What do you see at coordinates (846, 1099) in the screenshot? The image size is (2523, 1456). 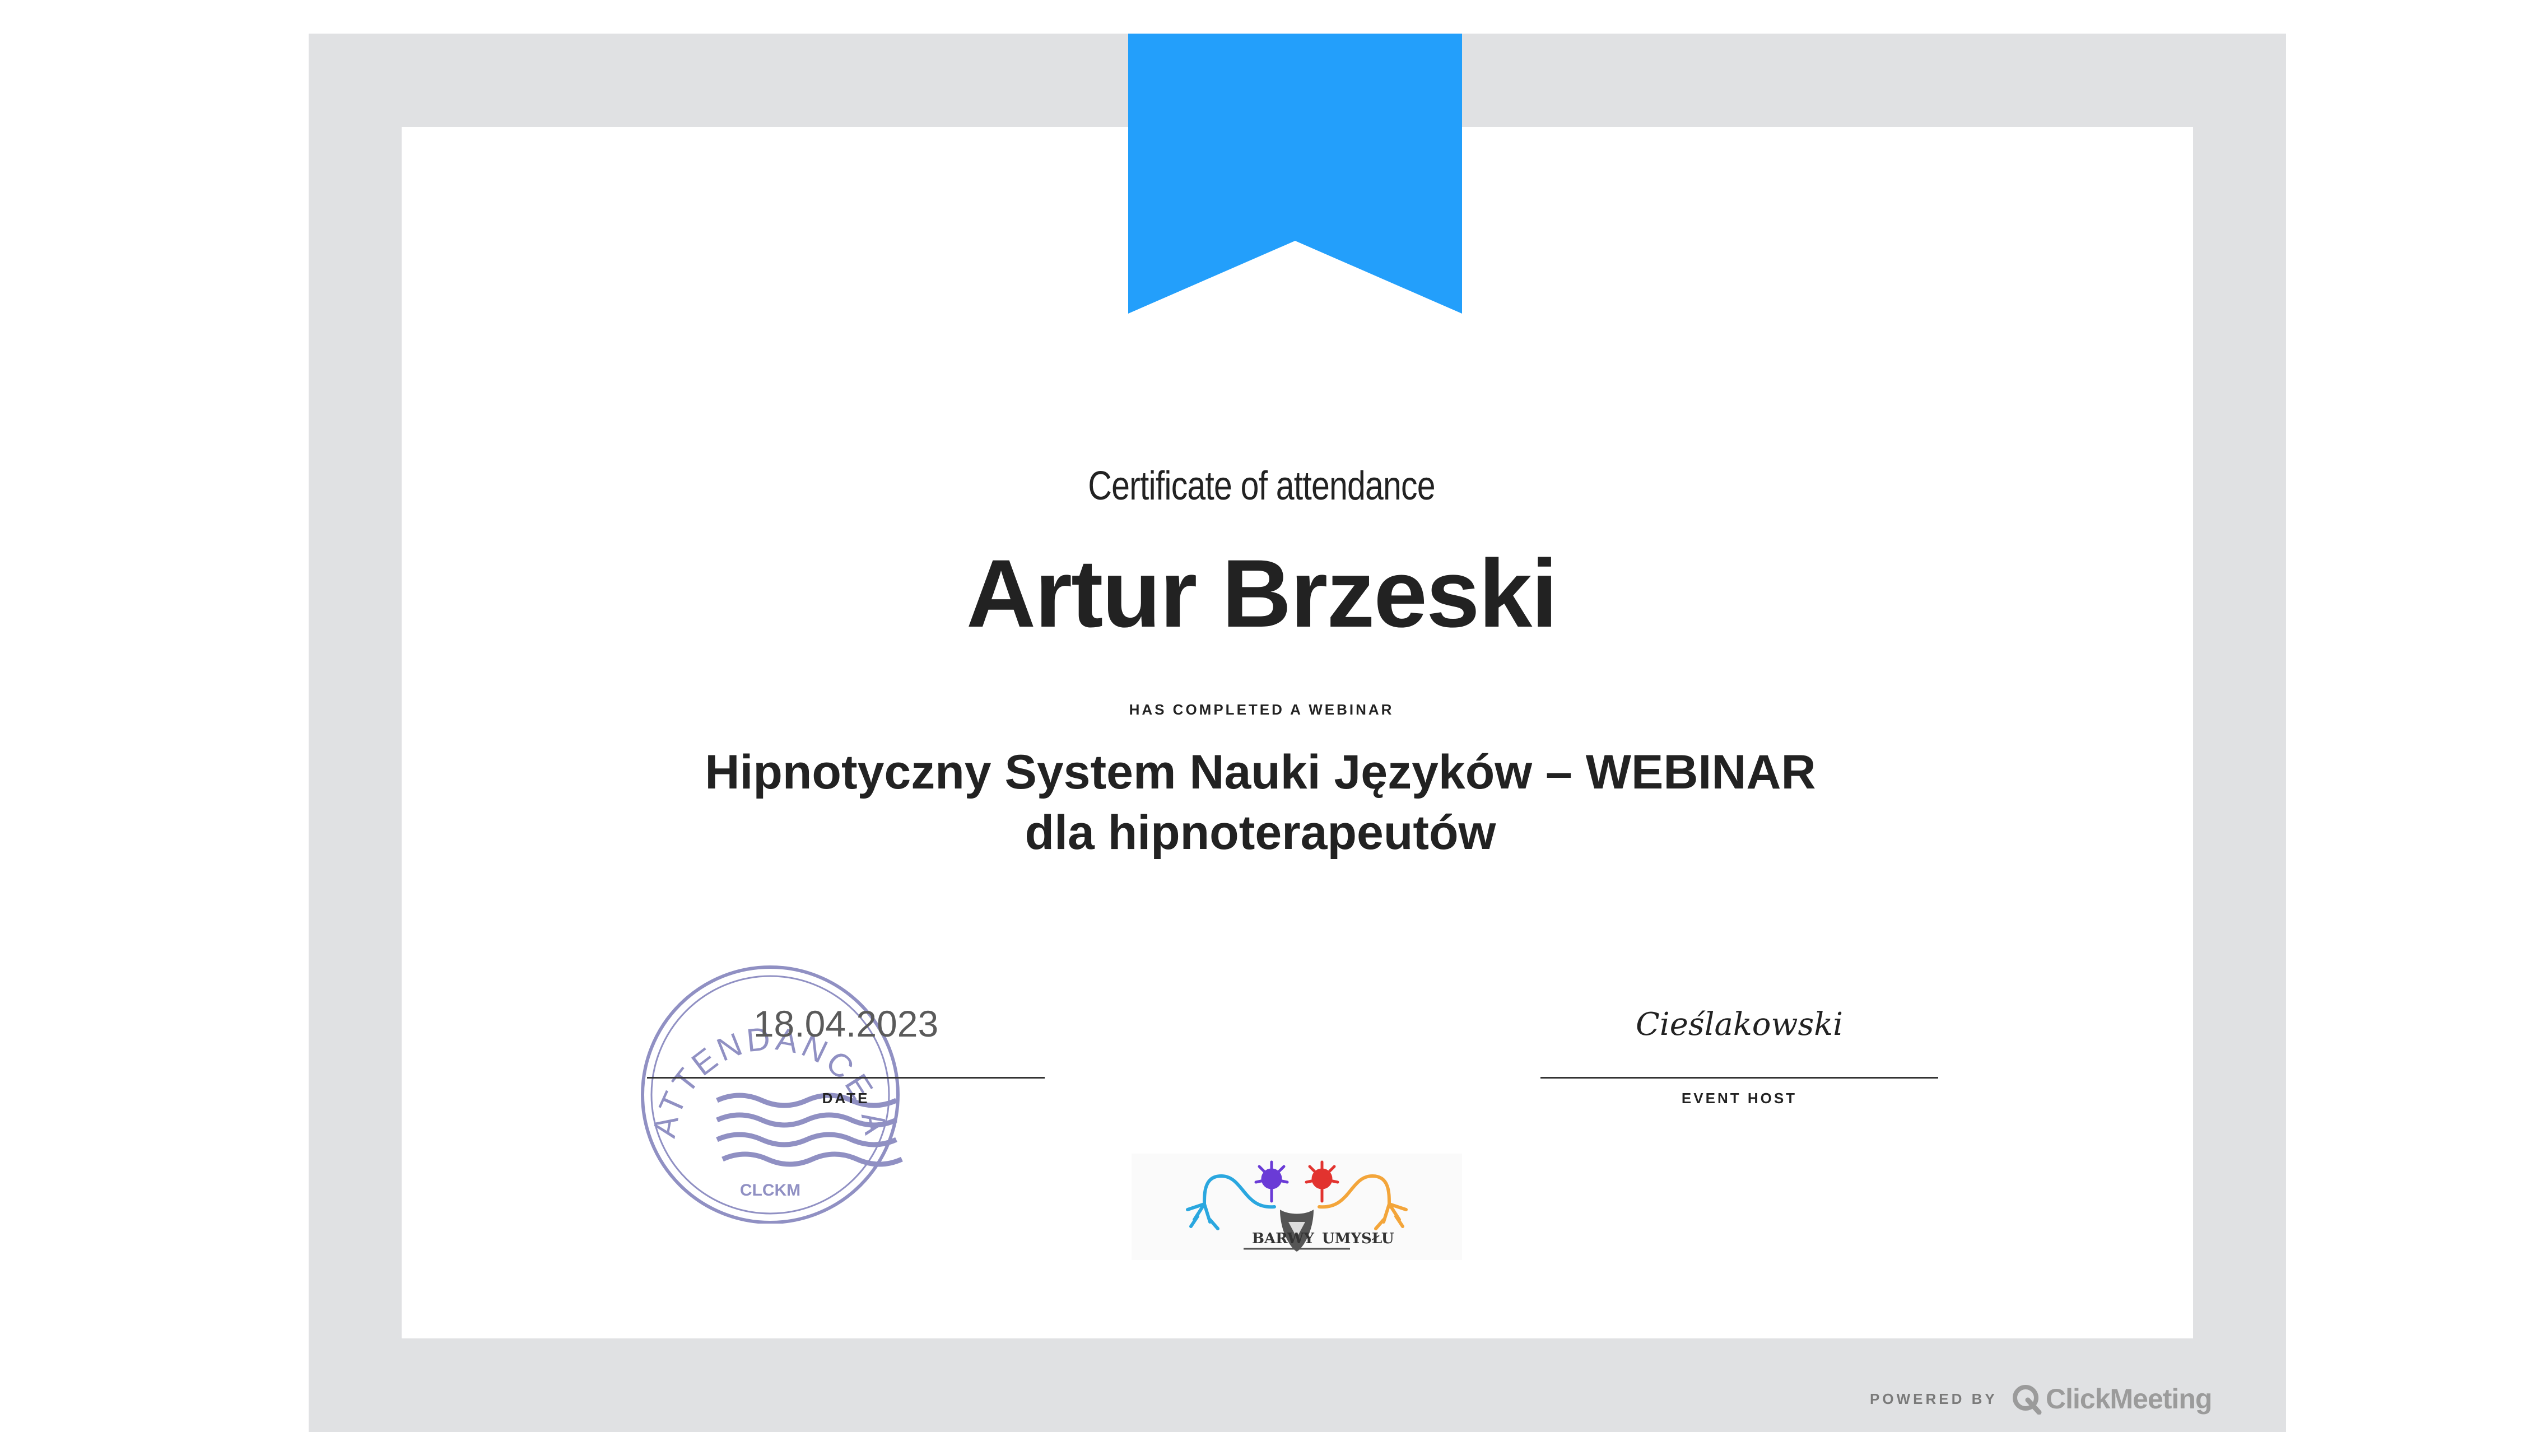 I see `date-label: DATE` at bounding box center [846, 1099].